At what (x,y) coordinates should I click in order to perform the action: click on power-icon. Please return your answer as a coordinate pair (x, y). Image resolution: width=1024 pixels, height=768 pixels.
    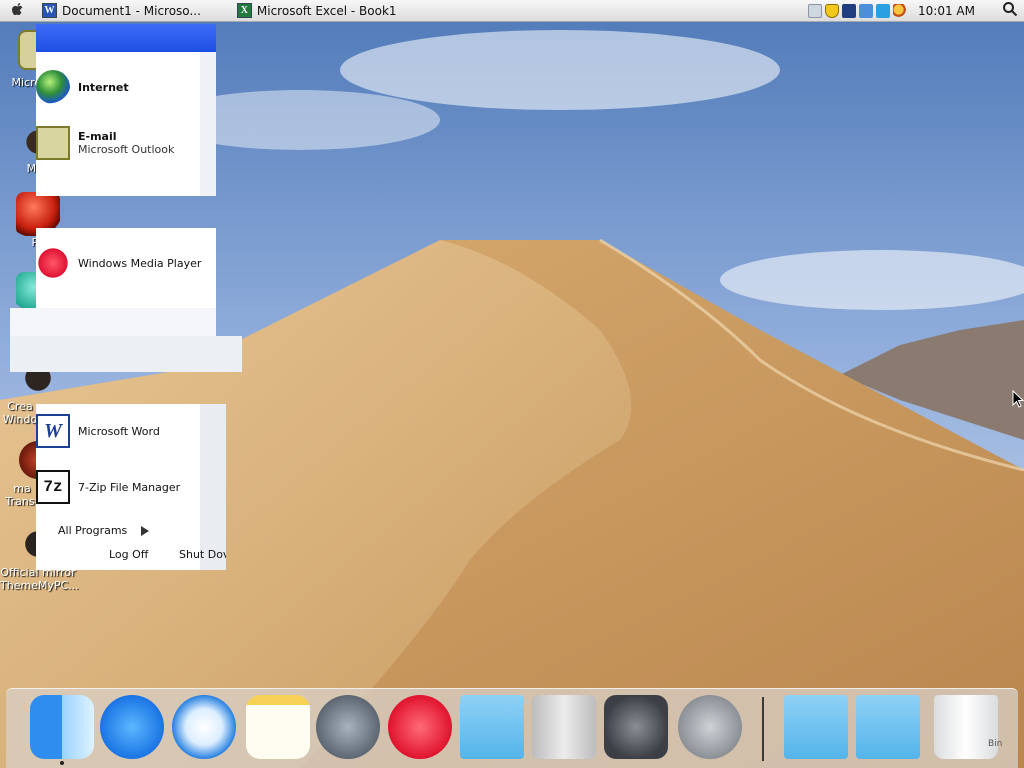
    Looking at the image, I should click on (710, 727).